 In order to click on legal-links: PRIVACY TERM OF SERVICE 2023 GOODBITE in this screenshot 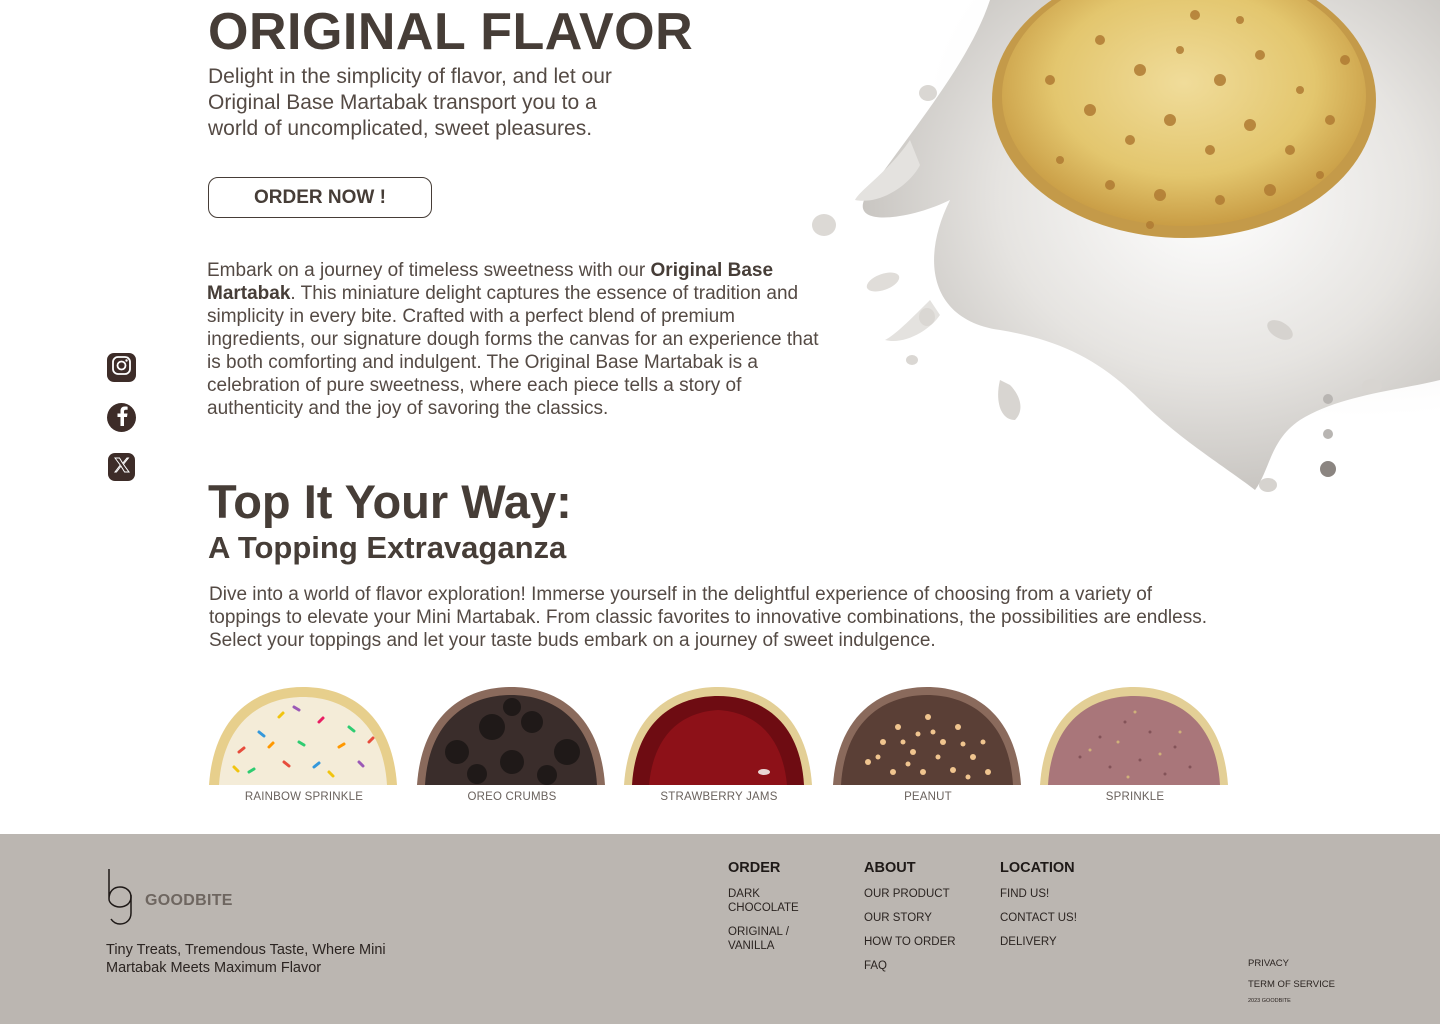, I will do `click(1291, 981)`.